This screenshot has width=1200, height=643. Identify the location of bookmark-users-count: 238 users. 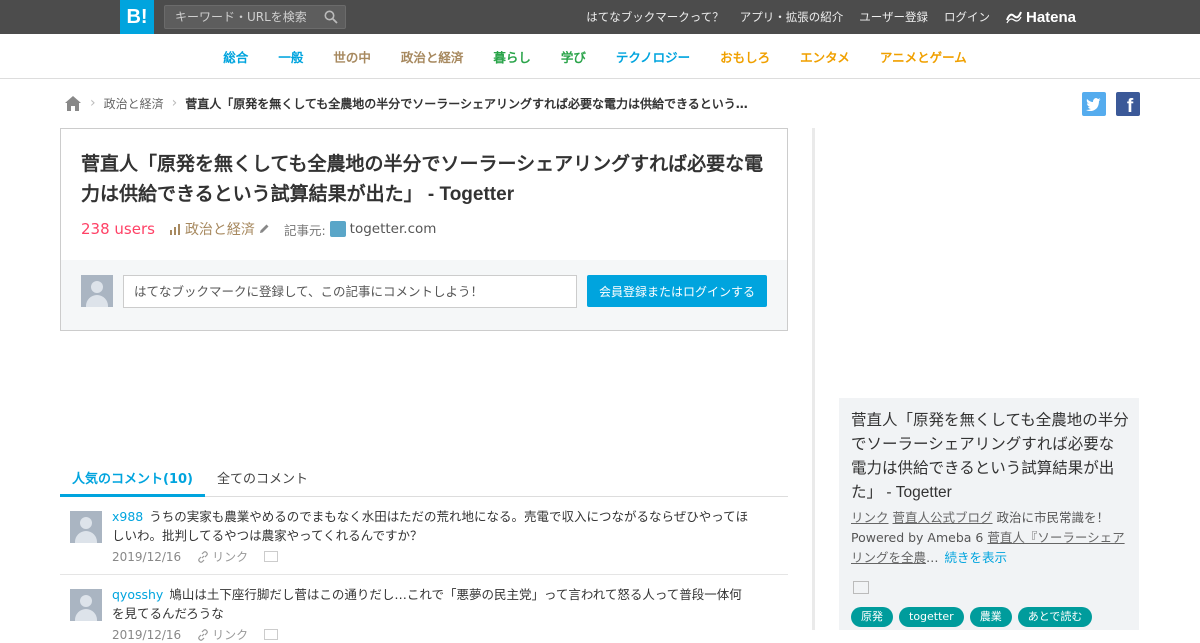
(118, 229).